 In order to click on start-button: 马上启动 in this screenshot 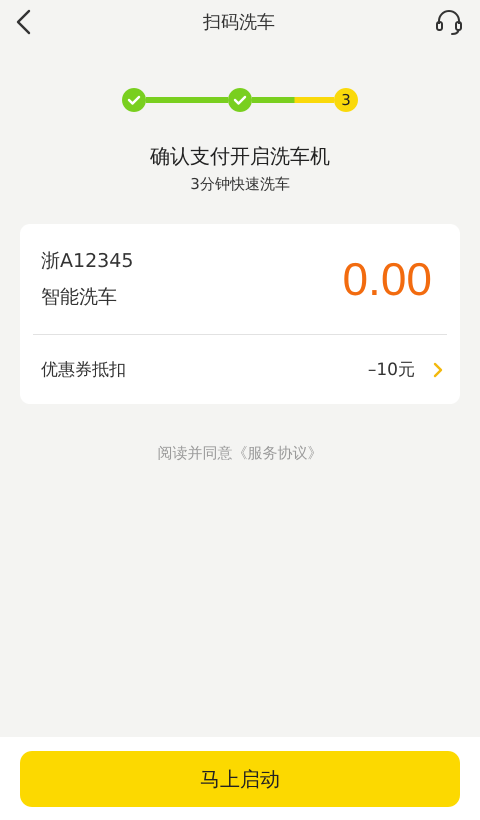, I will do `click(240, 779)`.